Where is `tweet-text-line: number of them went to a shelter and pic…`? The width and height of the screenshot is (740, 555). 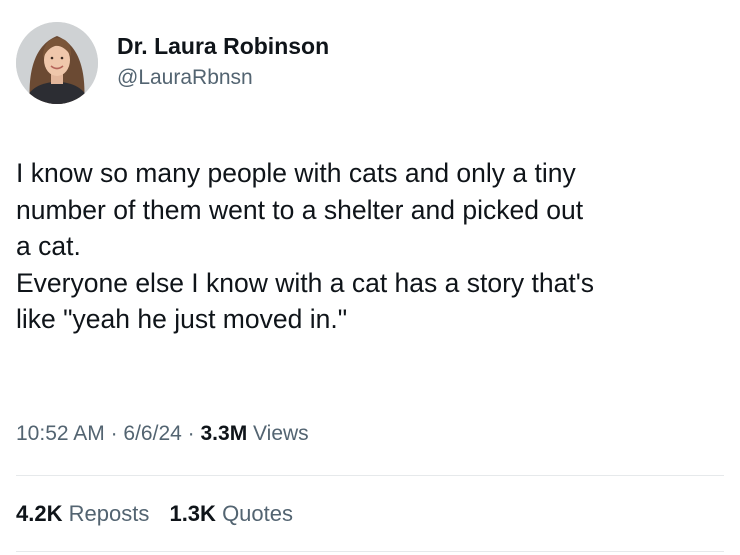
tweet-text-line: number of them went to a shelter and pic… is located at coordinates (300, 209).